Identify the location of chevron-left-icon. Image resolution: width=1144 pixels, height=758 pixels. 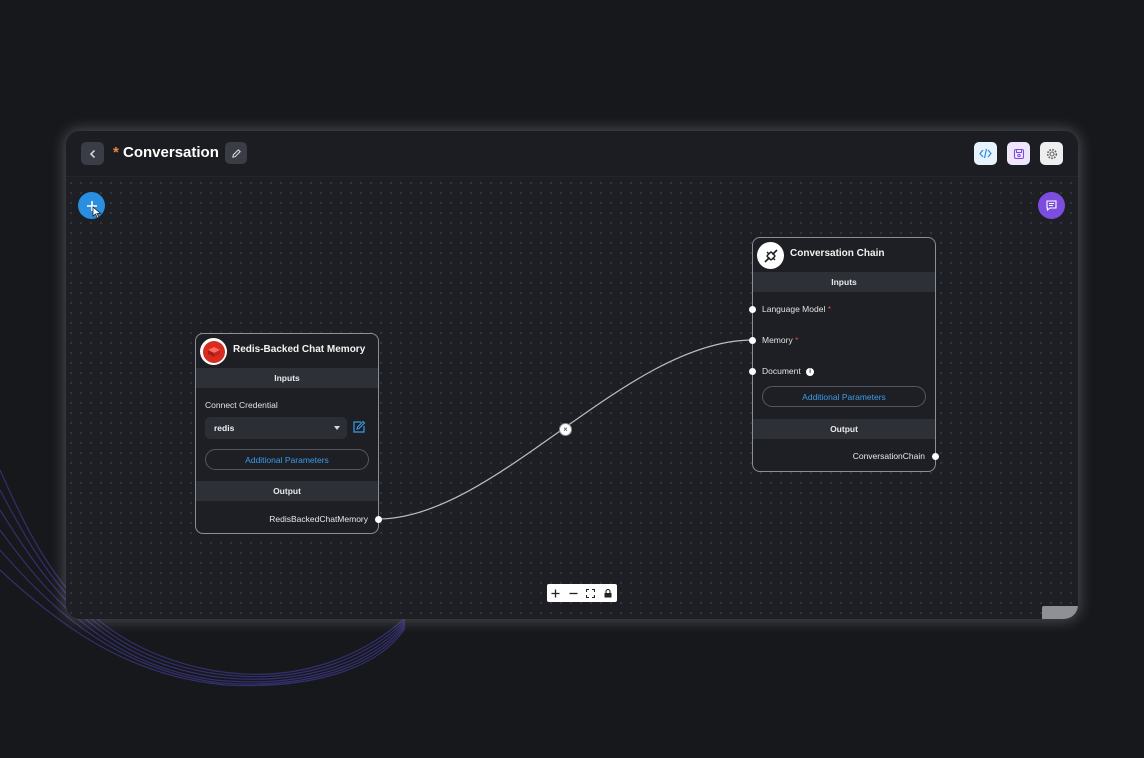
(92, 153).